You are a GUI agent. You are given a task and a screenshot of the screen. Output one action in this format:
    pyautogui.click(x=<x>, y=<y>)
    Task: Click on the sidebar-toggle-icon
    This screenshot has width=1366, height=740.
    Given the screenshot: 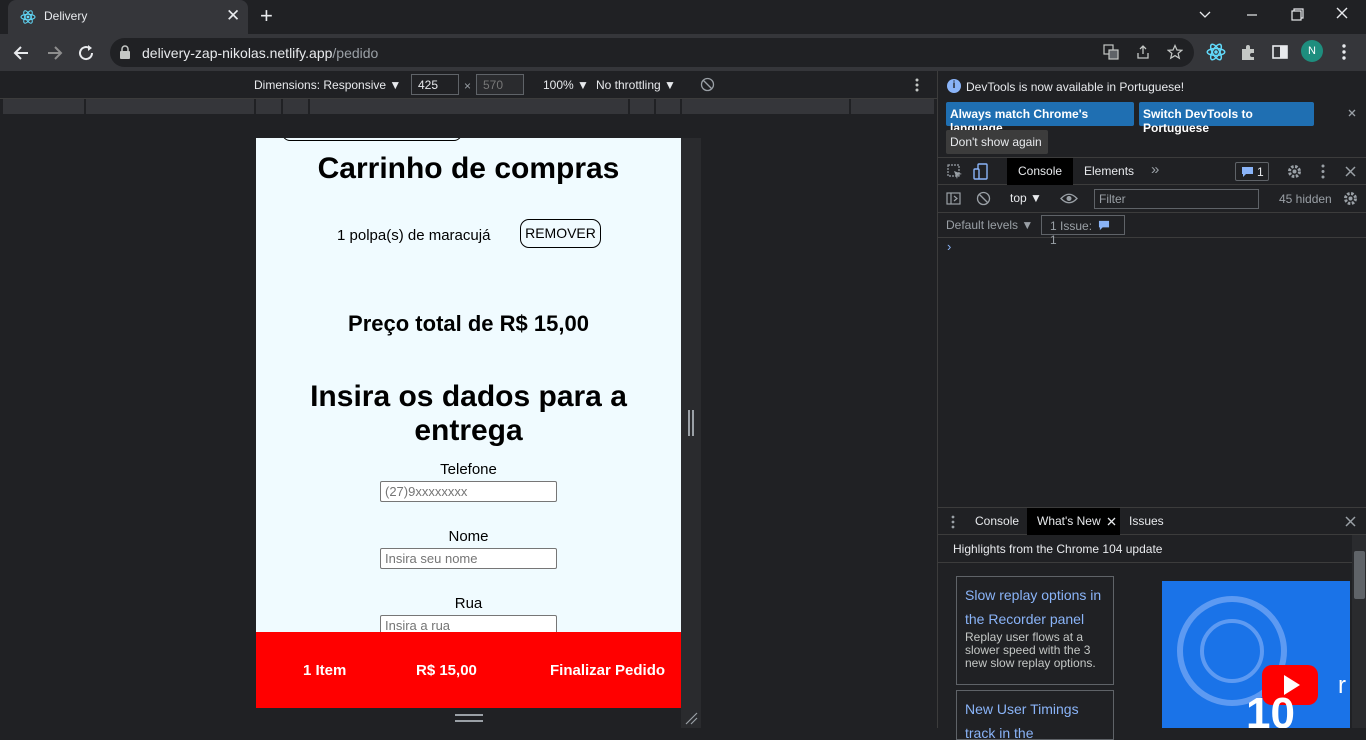 What is the action you would take?
    pyautogui.click(x=953, y=198)
    